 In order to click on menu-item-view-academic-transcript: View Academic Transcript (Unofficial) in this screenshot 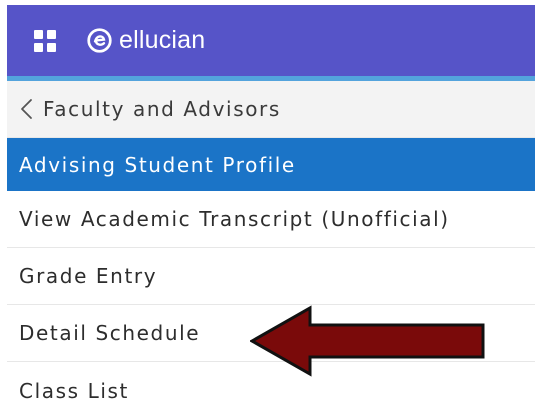, I will do `click(271, 219)`.